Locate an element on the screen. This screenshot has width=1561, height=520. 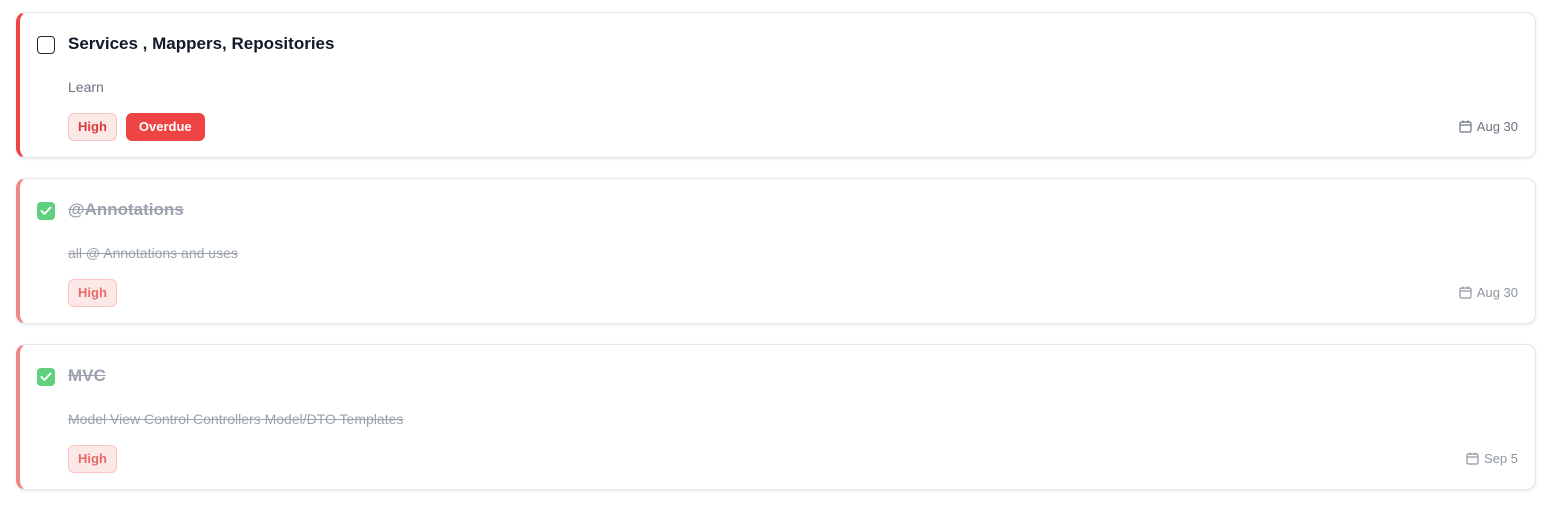
task-title: MVC is located at coordinates (87, 376).